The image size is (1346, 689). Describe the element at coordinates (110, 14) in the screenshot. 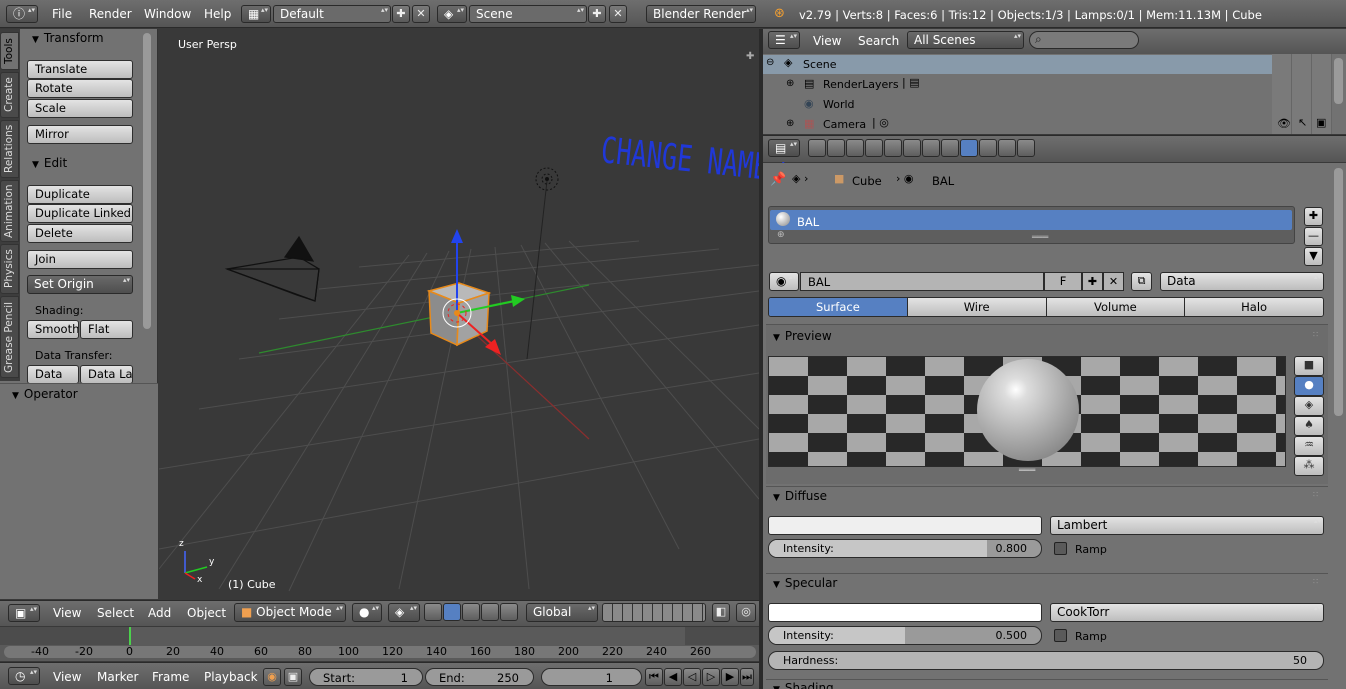

I see `menu-render: Render` at that location.